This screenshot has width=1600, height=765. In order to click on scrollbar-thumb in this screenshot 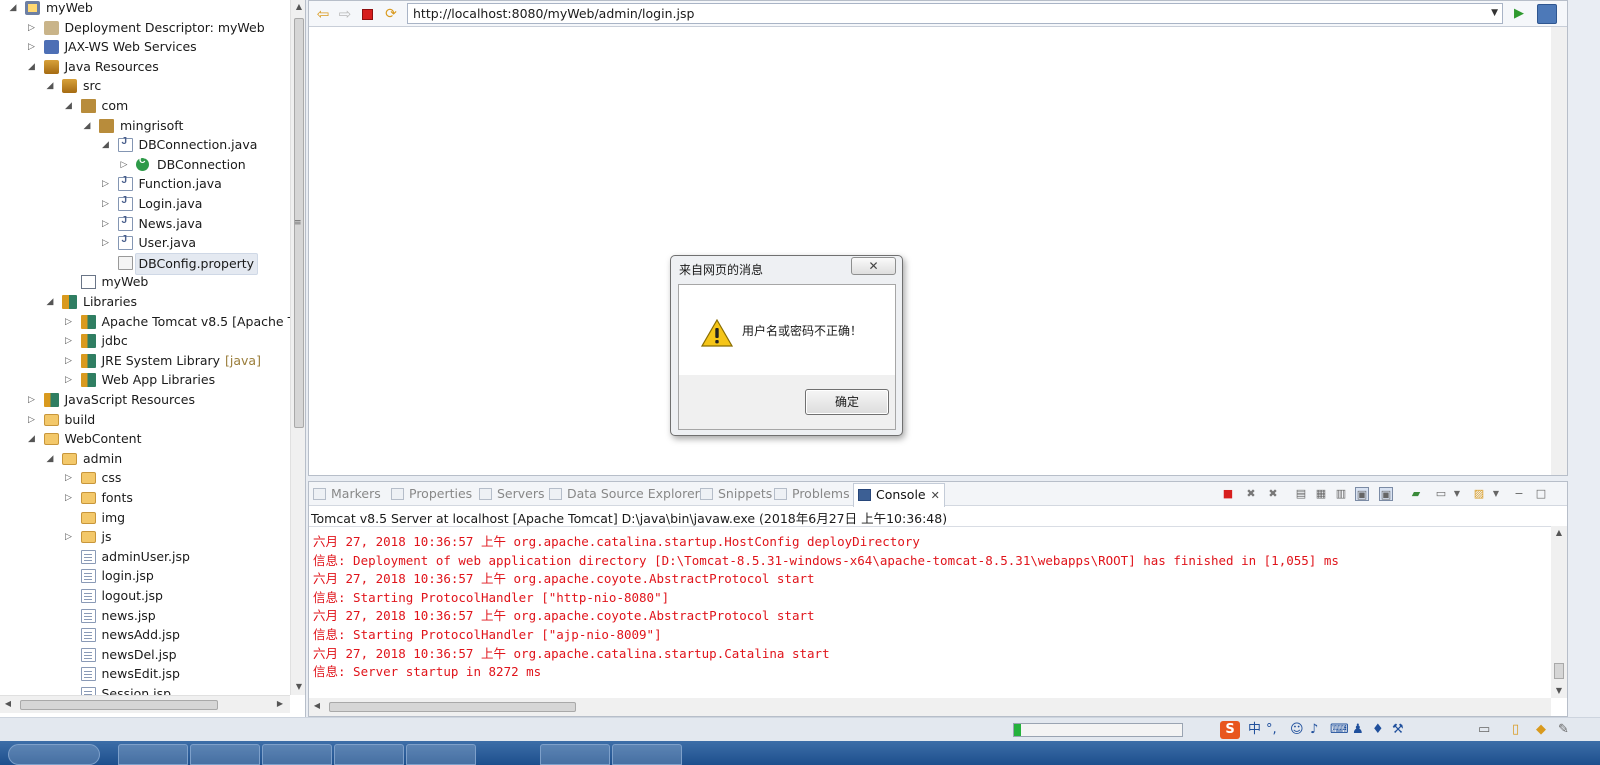, I will do `click(119, 705)`.